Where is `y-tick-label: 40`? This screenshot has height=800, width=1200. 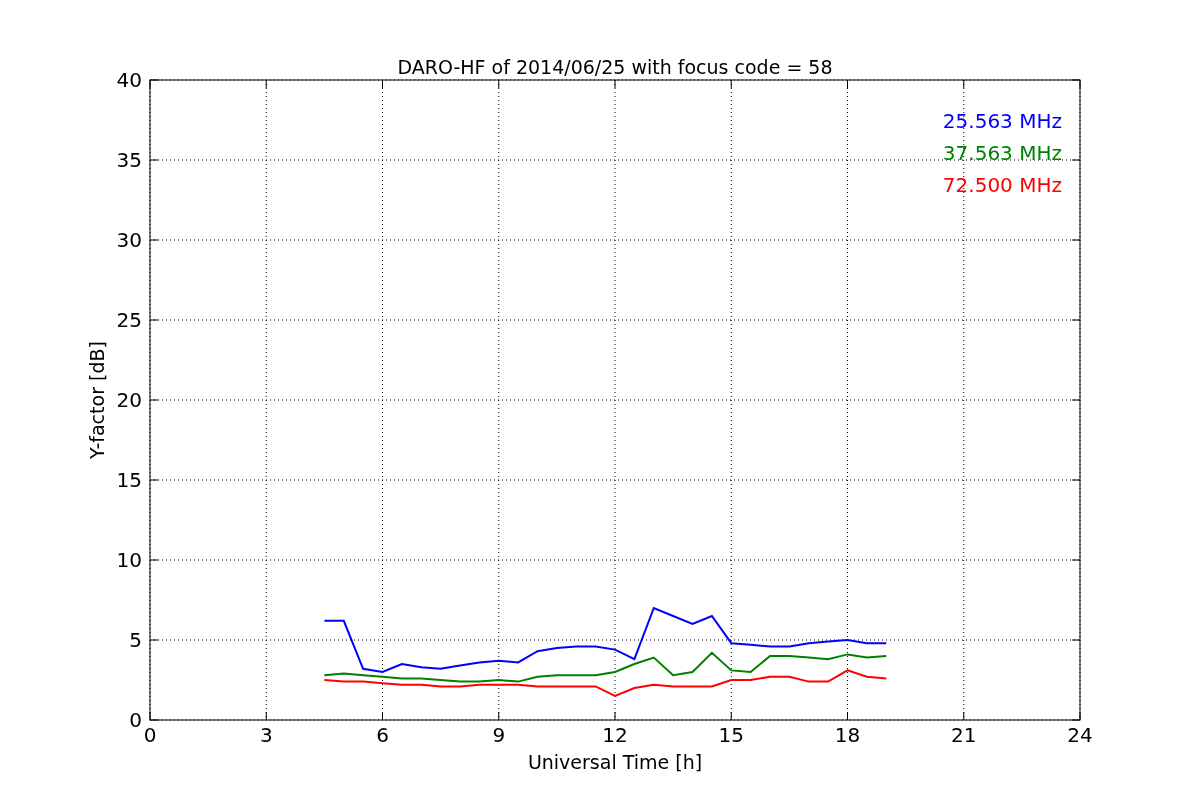
y-tick-label: 40 is located at coordinates (129, 80).